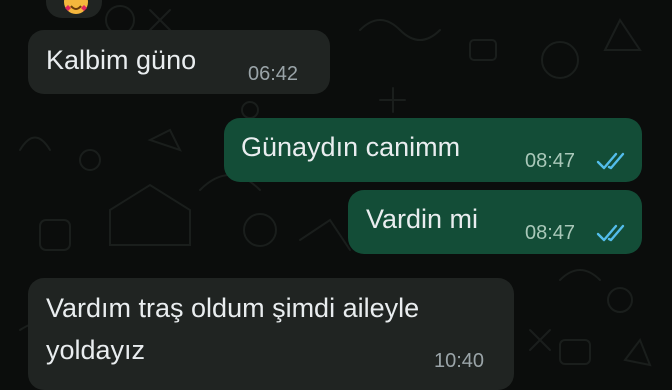  What do you see at coordinates (76, 7) in the screenshot?
I see `smiling-face-with-hearts-emoji` at bounding box center [76, 7].